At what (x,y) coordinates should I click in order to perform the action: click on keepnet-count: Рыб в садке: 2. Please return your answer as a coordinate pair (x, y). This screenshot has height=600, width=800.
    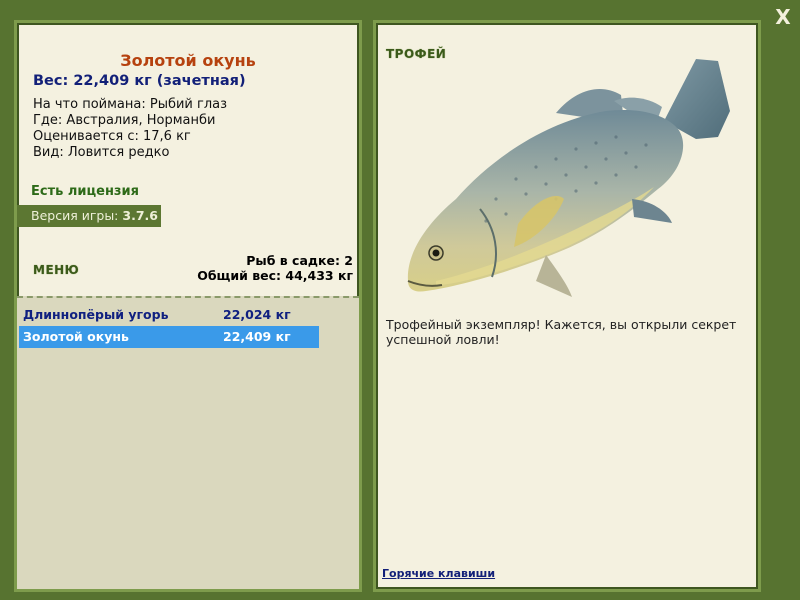
    Looking at the image, I should click on (299, 260).